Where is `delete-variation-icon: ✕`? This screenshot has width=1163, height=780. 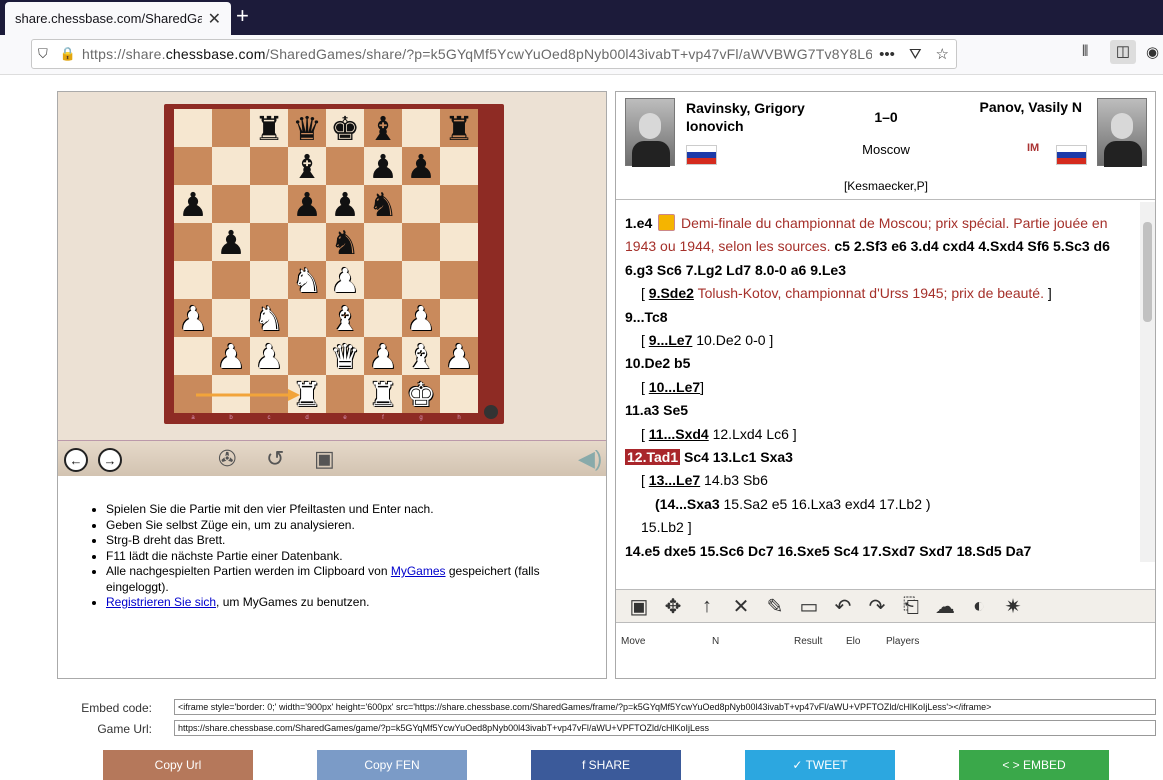
delete-variation-icon: ✕ is located at coordinates (741, 606).